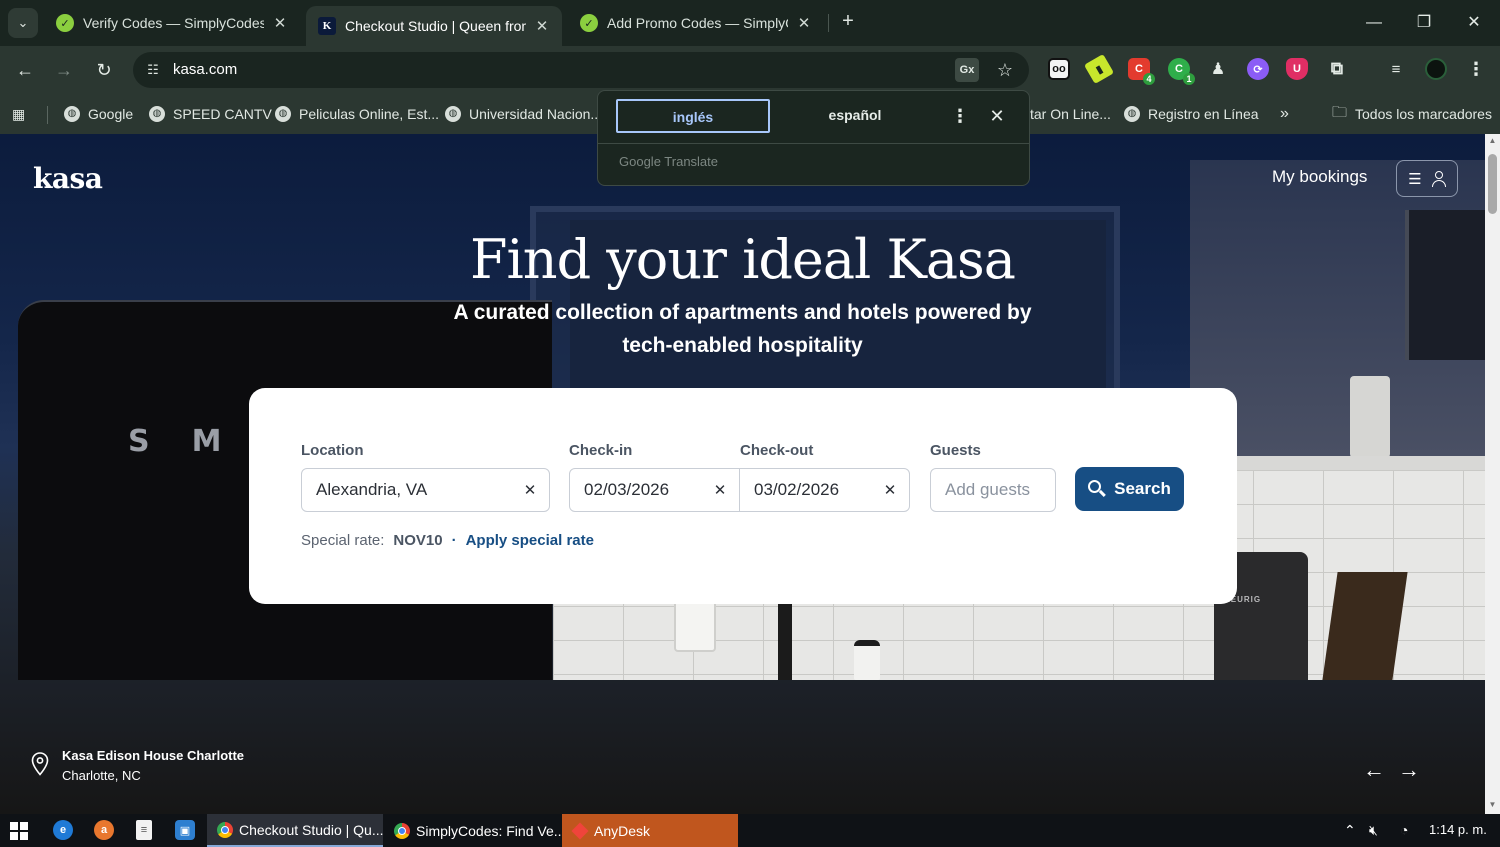  Describe the element at coordinates (1181, 71) in the screenshot. I see `green-extension-icon: C1` at that location.